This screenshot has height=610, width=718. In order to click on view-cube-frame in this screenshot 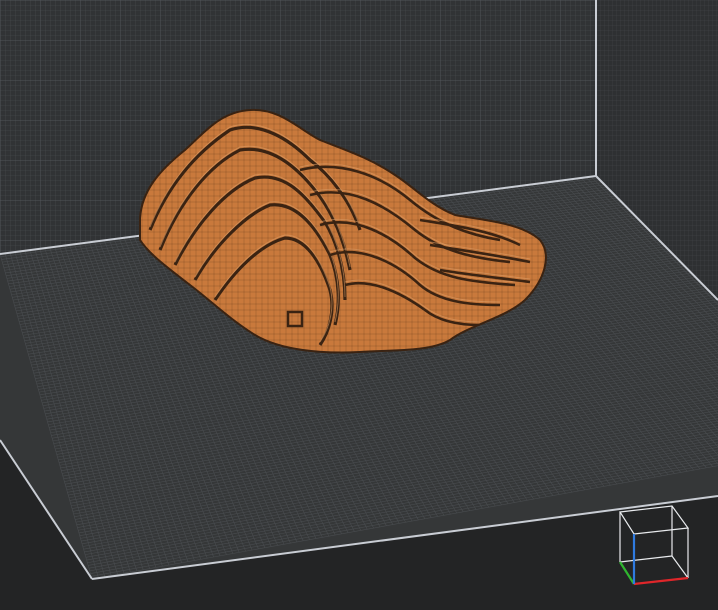, I will do `click(654, 544)`.